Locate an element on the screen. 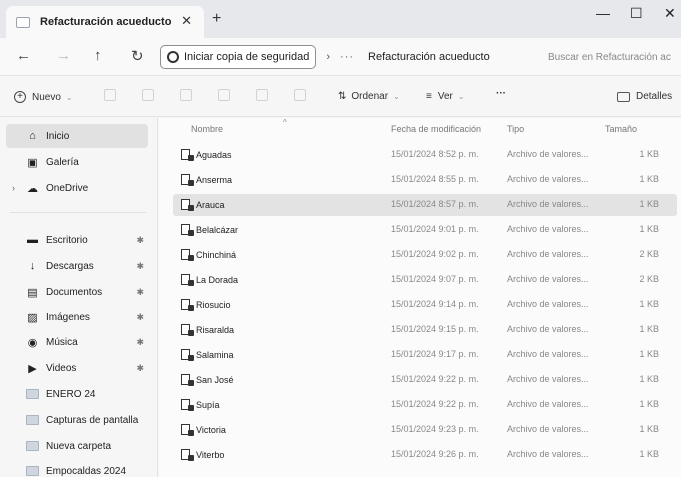  view-button: ≡ Ver ⌄ is located at coordinates (445, 96).